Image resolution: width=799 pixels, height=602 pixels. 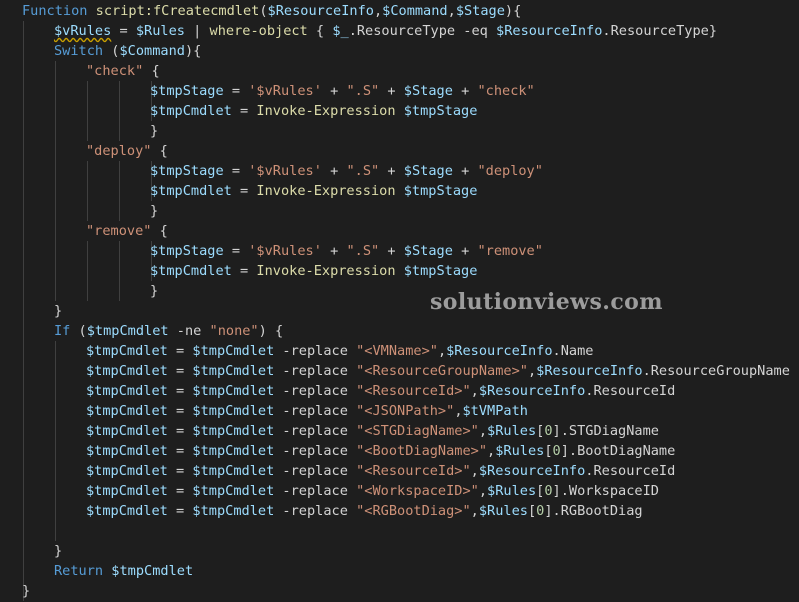 I want to click on function-token: script:fCreatecmdlet, so click(x=177, y=11).